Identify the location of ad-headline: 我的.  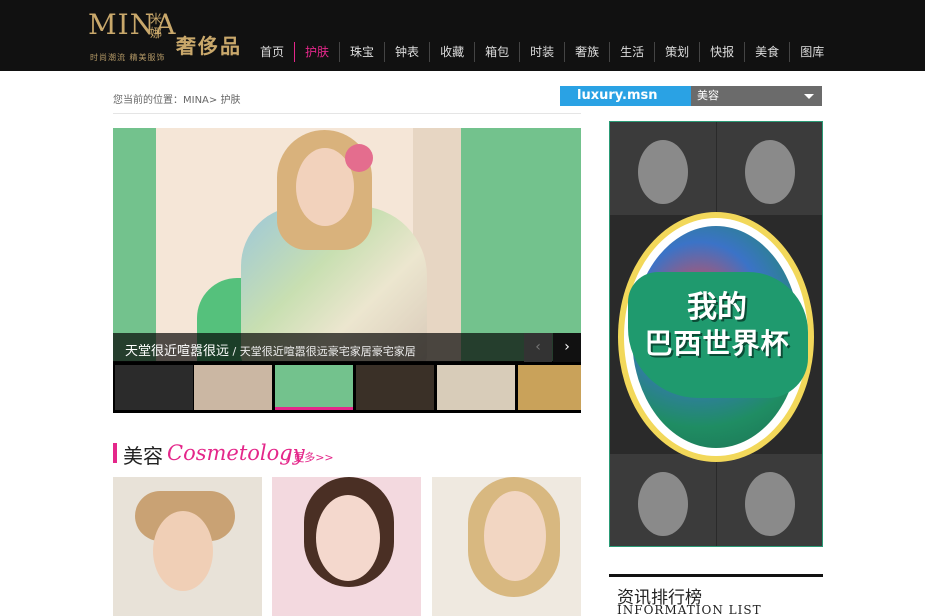
(717, 307).